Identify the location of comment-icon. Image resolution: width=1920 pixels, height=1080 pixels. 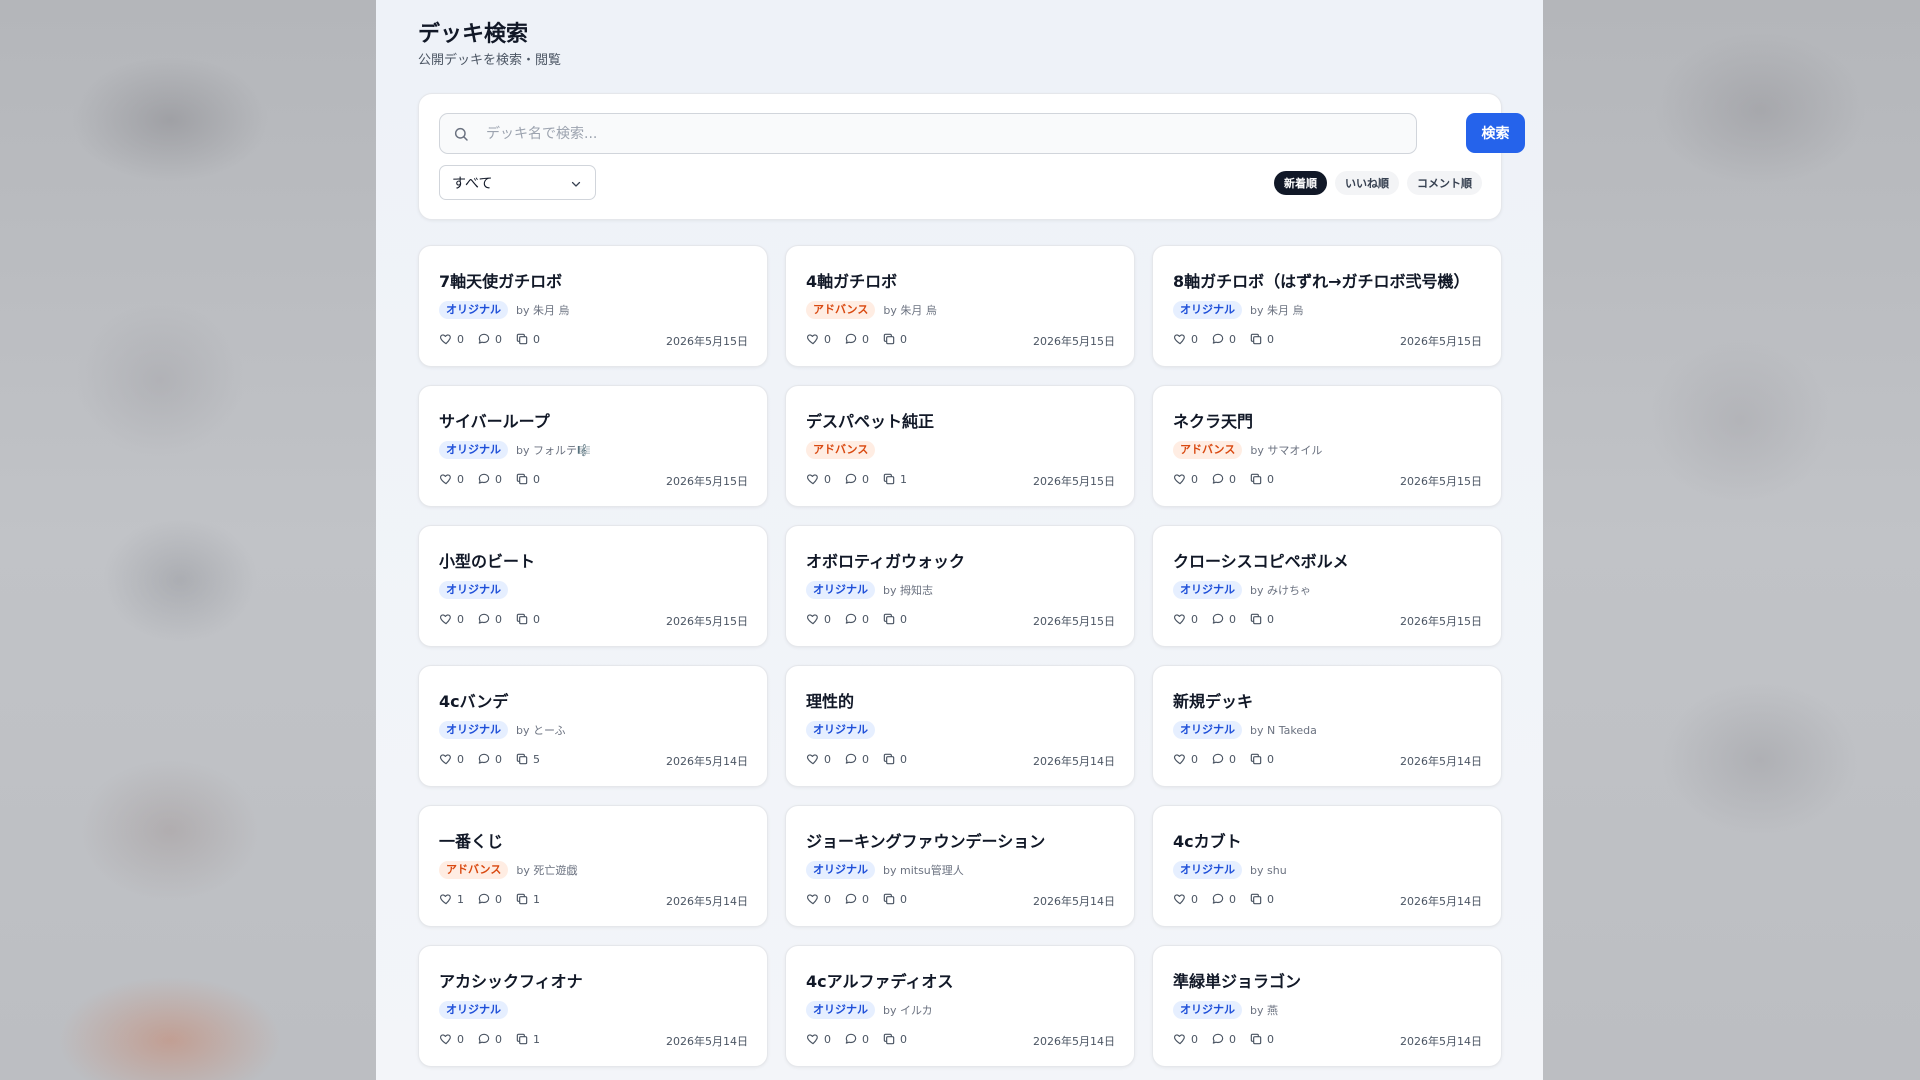
(851, 338).